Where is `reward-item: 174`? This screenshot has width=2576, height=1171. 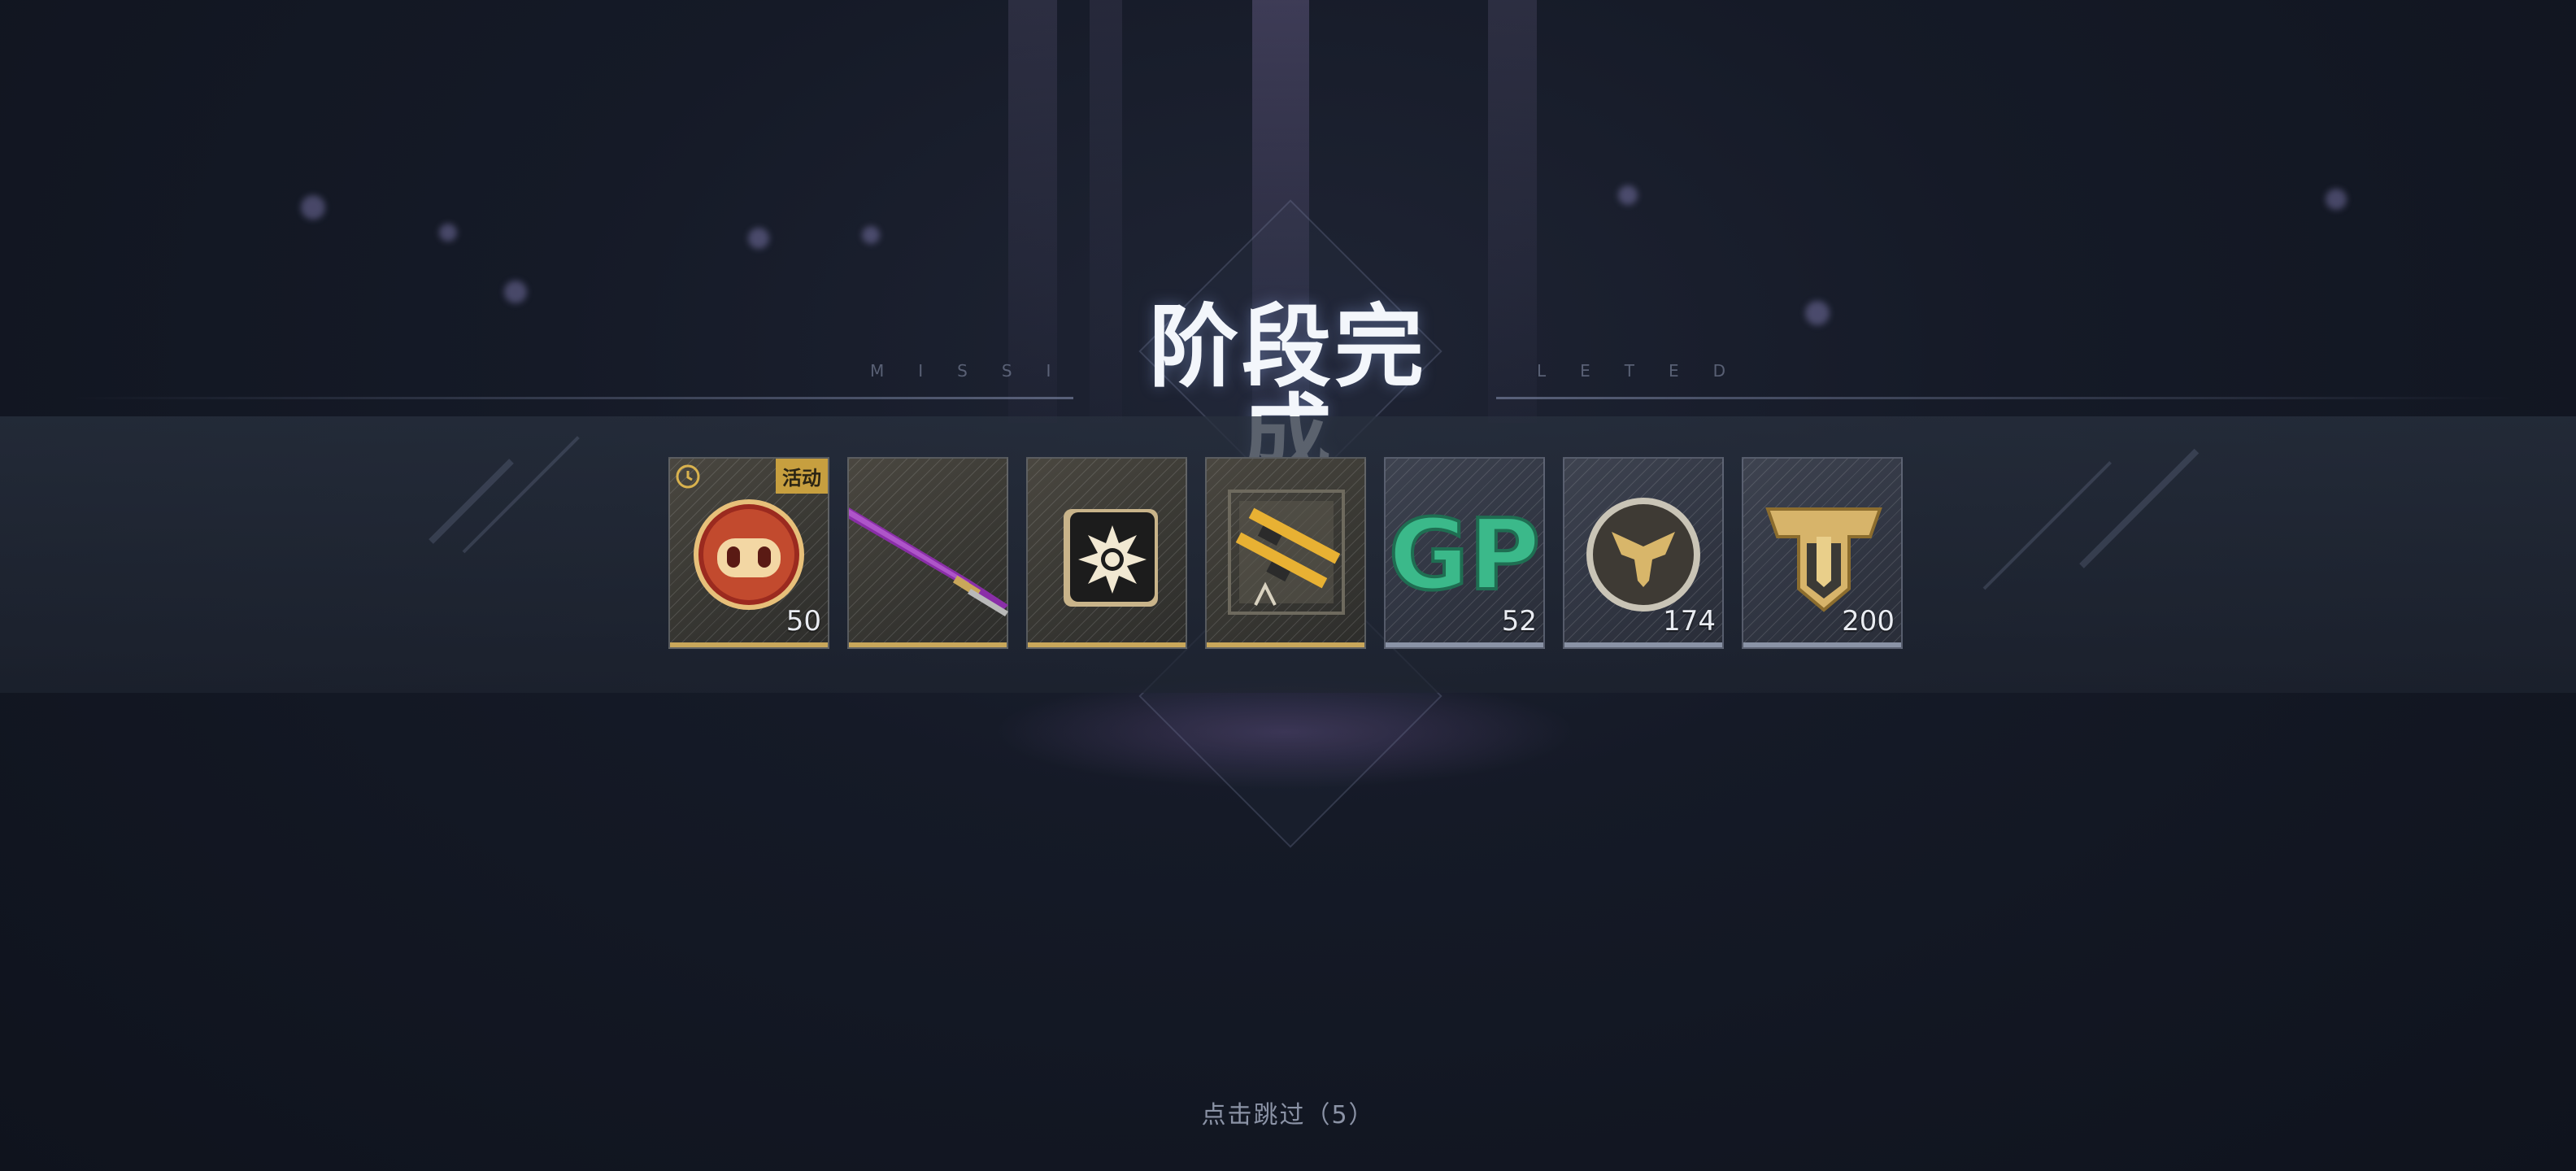 reward-item: 174 is located at coordinates (1643, 553).